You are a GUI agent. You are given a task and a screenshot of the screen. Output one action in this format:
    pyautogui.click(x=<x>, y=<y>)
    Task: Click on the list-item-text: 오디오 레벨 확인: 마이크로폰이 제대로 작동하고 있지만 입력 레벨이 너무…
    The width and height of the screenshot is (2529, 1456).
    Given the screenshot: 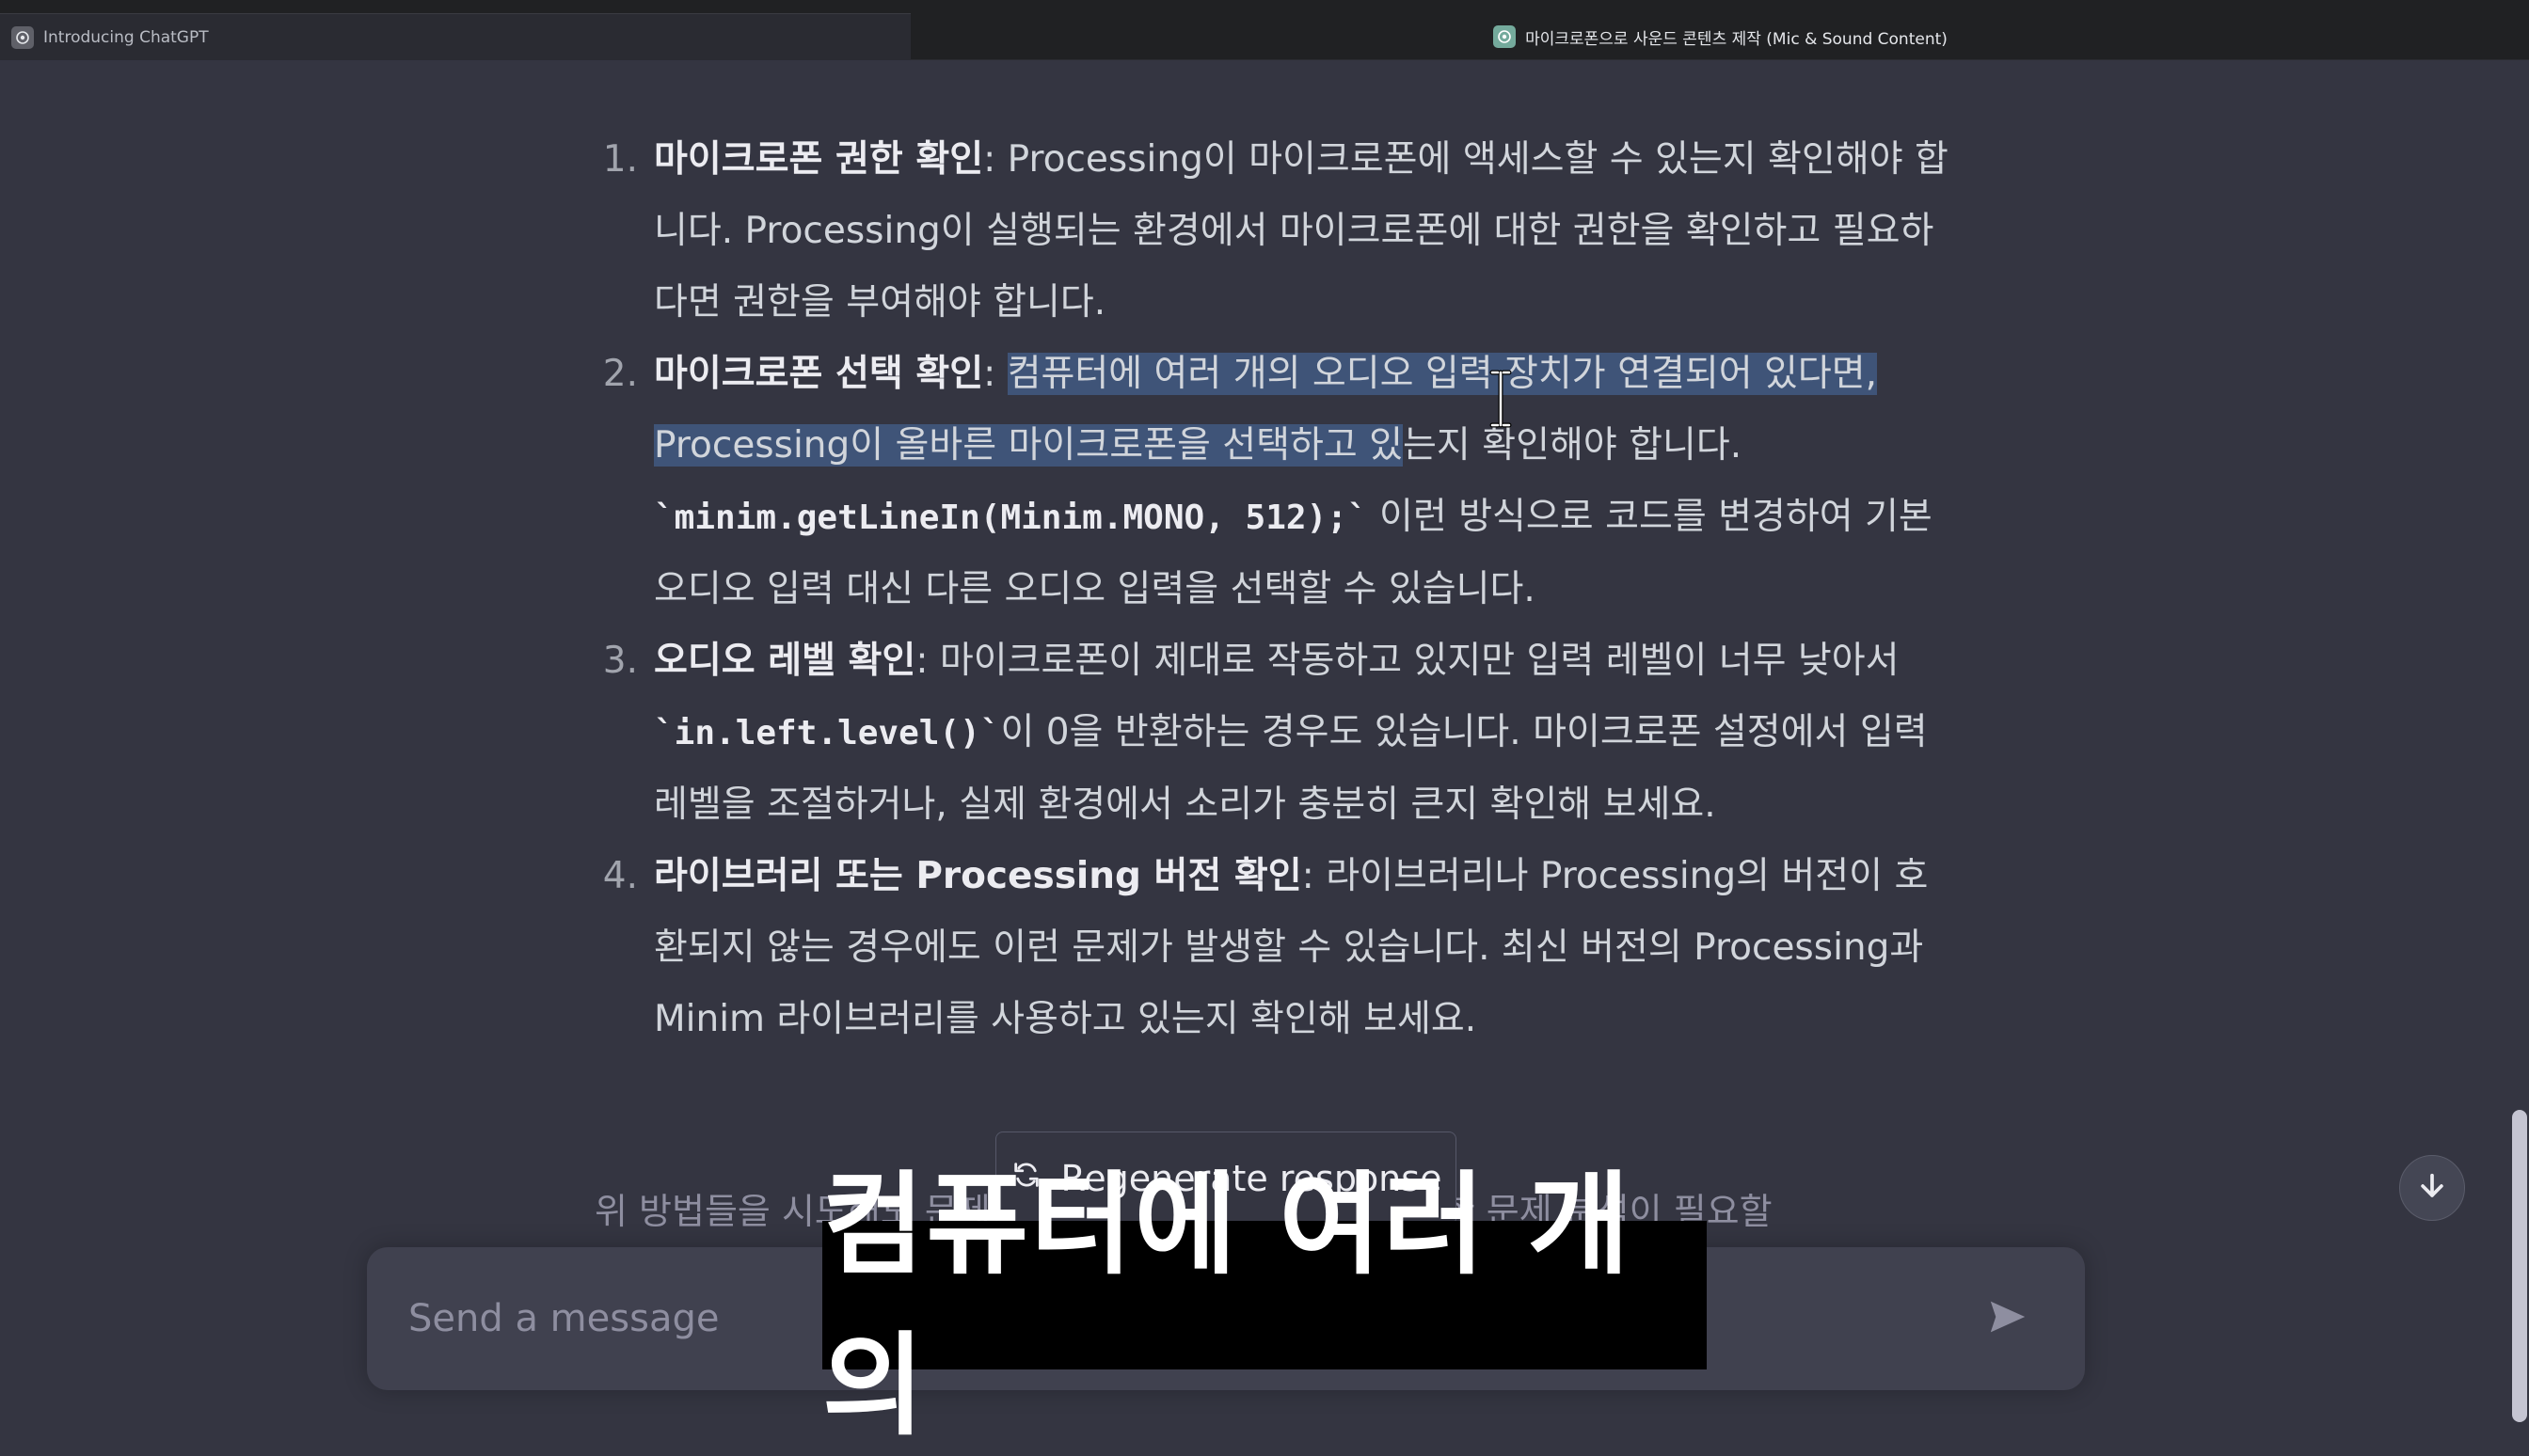 What is the action you would take?
    pyautogui.click(x=1308, y=733)
    